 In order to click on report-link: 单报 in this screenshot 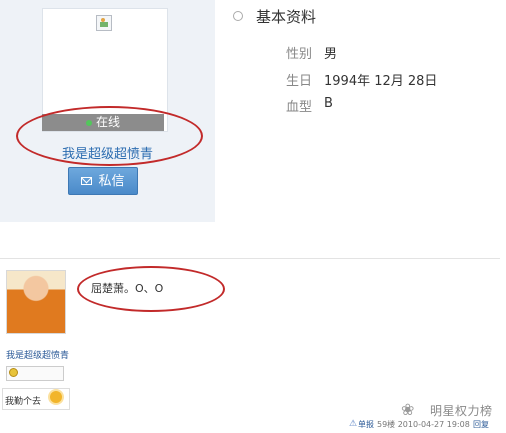, I will do `click(366, 424)`.